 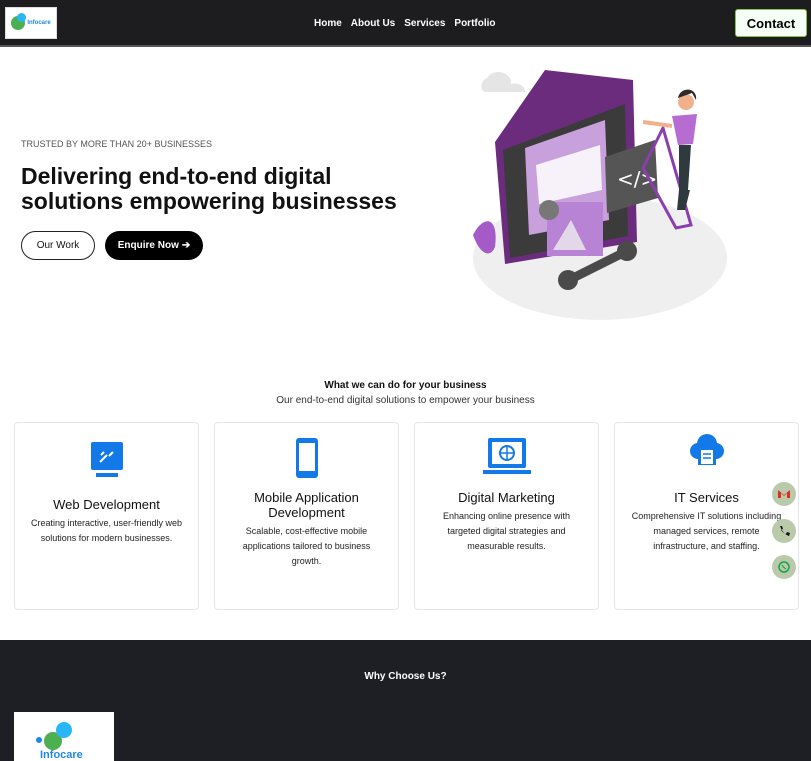 I want to click on service-card-title: IT Services, so click(x=706, y=497).